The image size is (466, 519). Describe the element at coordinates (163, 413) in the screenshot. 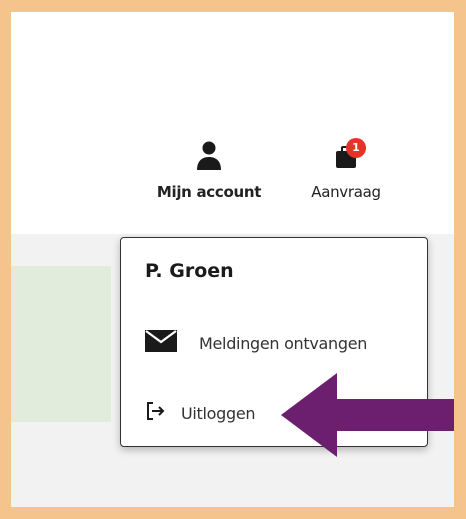

I see `logout-icon` at that location.